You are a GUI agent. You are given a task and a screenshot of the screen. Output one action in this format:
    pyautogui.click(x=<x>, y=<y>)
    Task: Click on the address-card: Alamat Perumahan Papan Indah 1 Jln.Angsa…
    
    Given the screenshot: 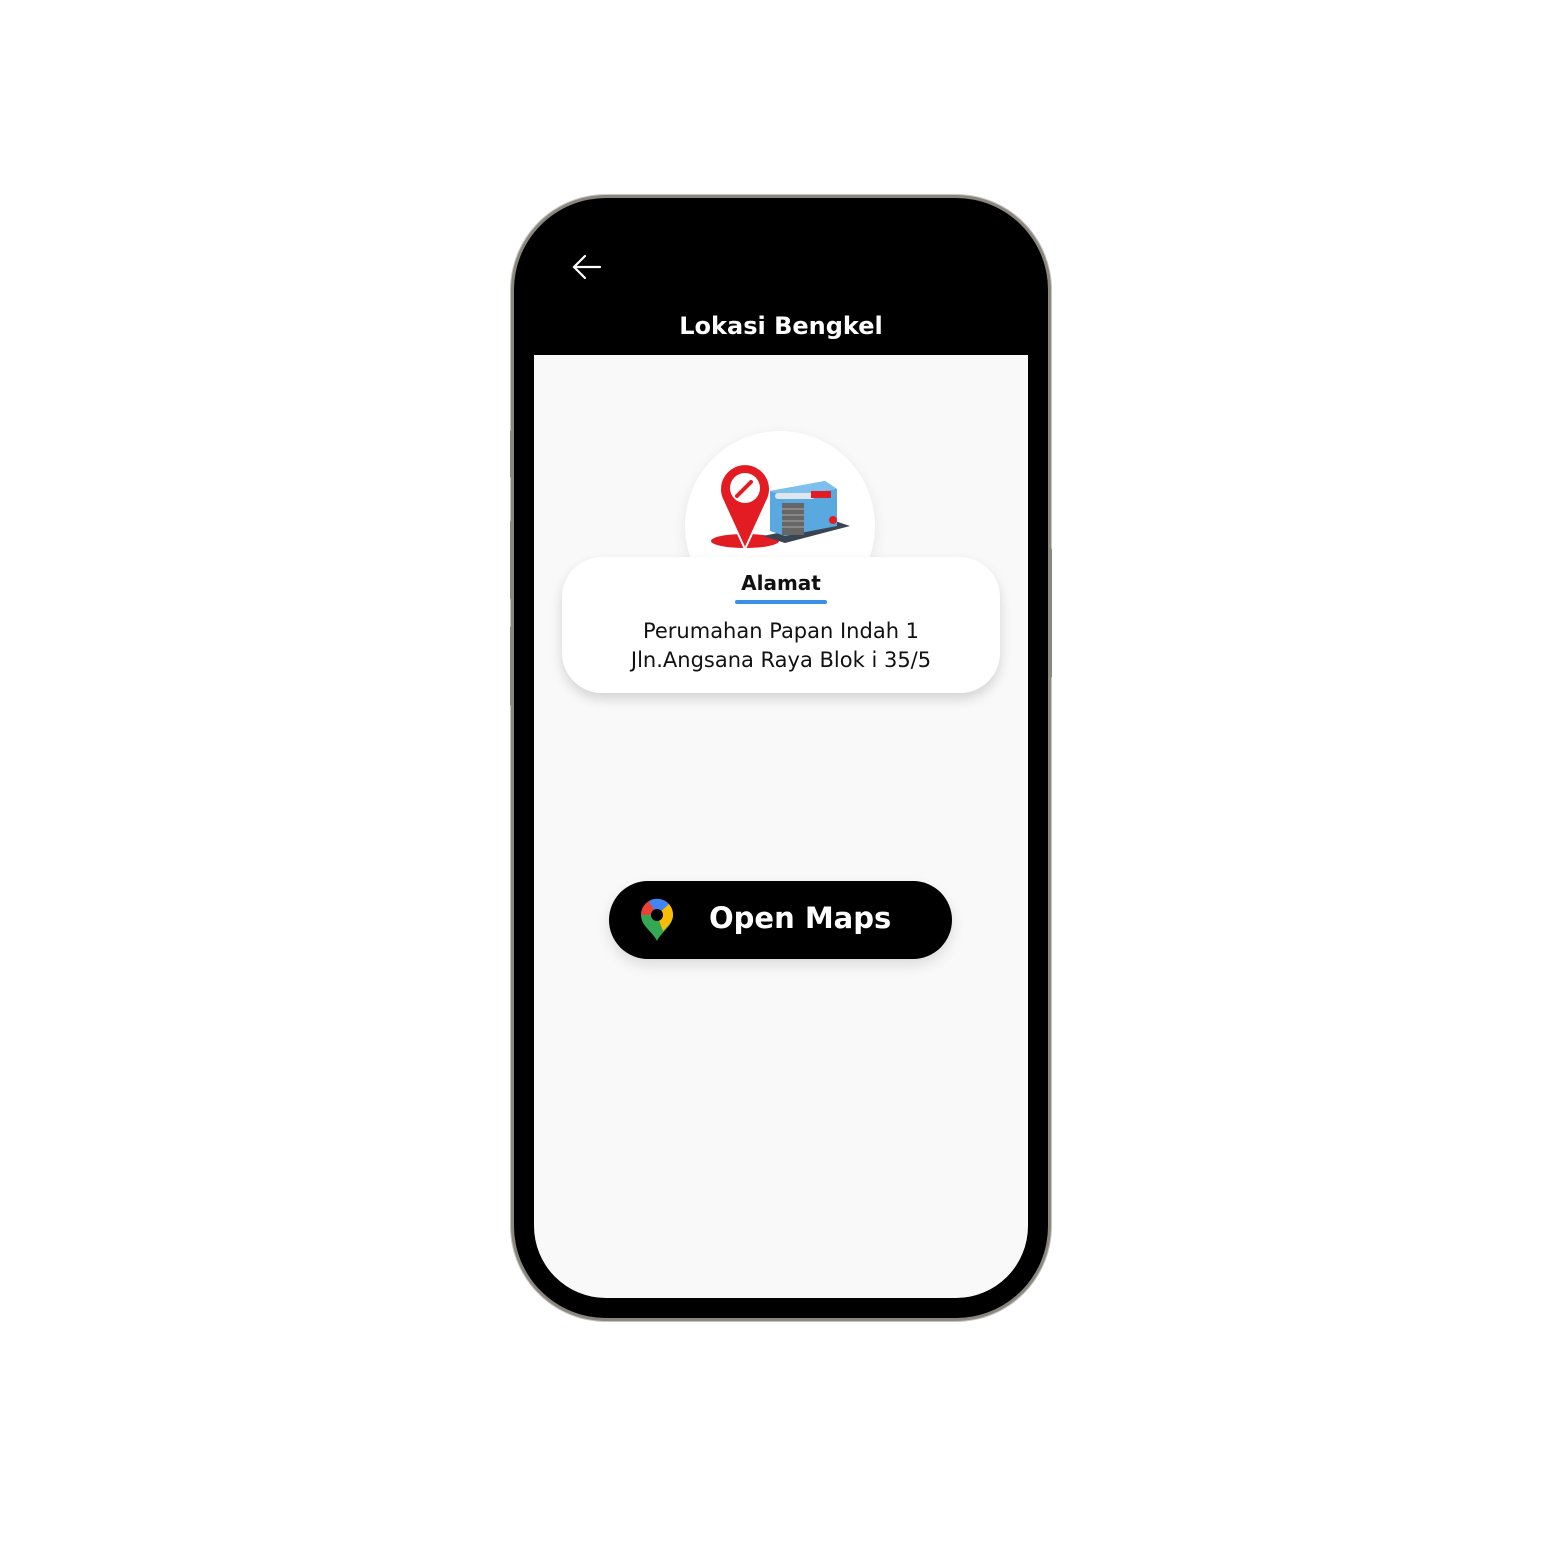 What is the action you would take?
    pyautogui.click(x=781, y=625)
    